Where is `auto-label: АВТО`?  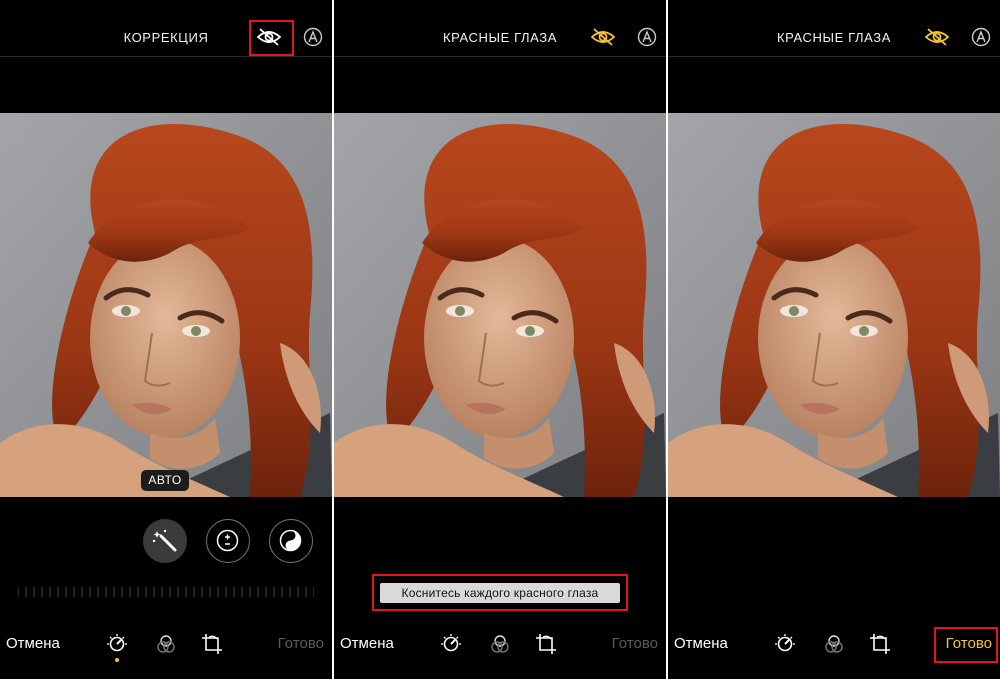 auto-label: АВТО is located at coordinates (165, 480).